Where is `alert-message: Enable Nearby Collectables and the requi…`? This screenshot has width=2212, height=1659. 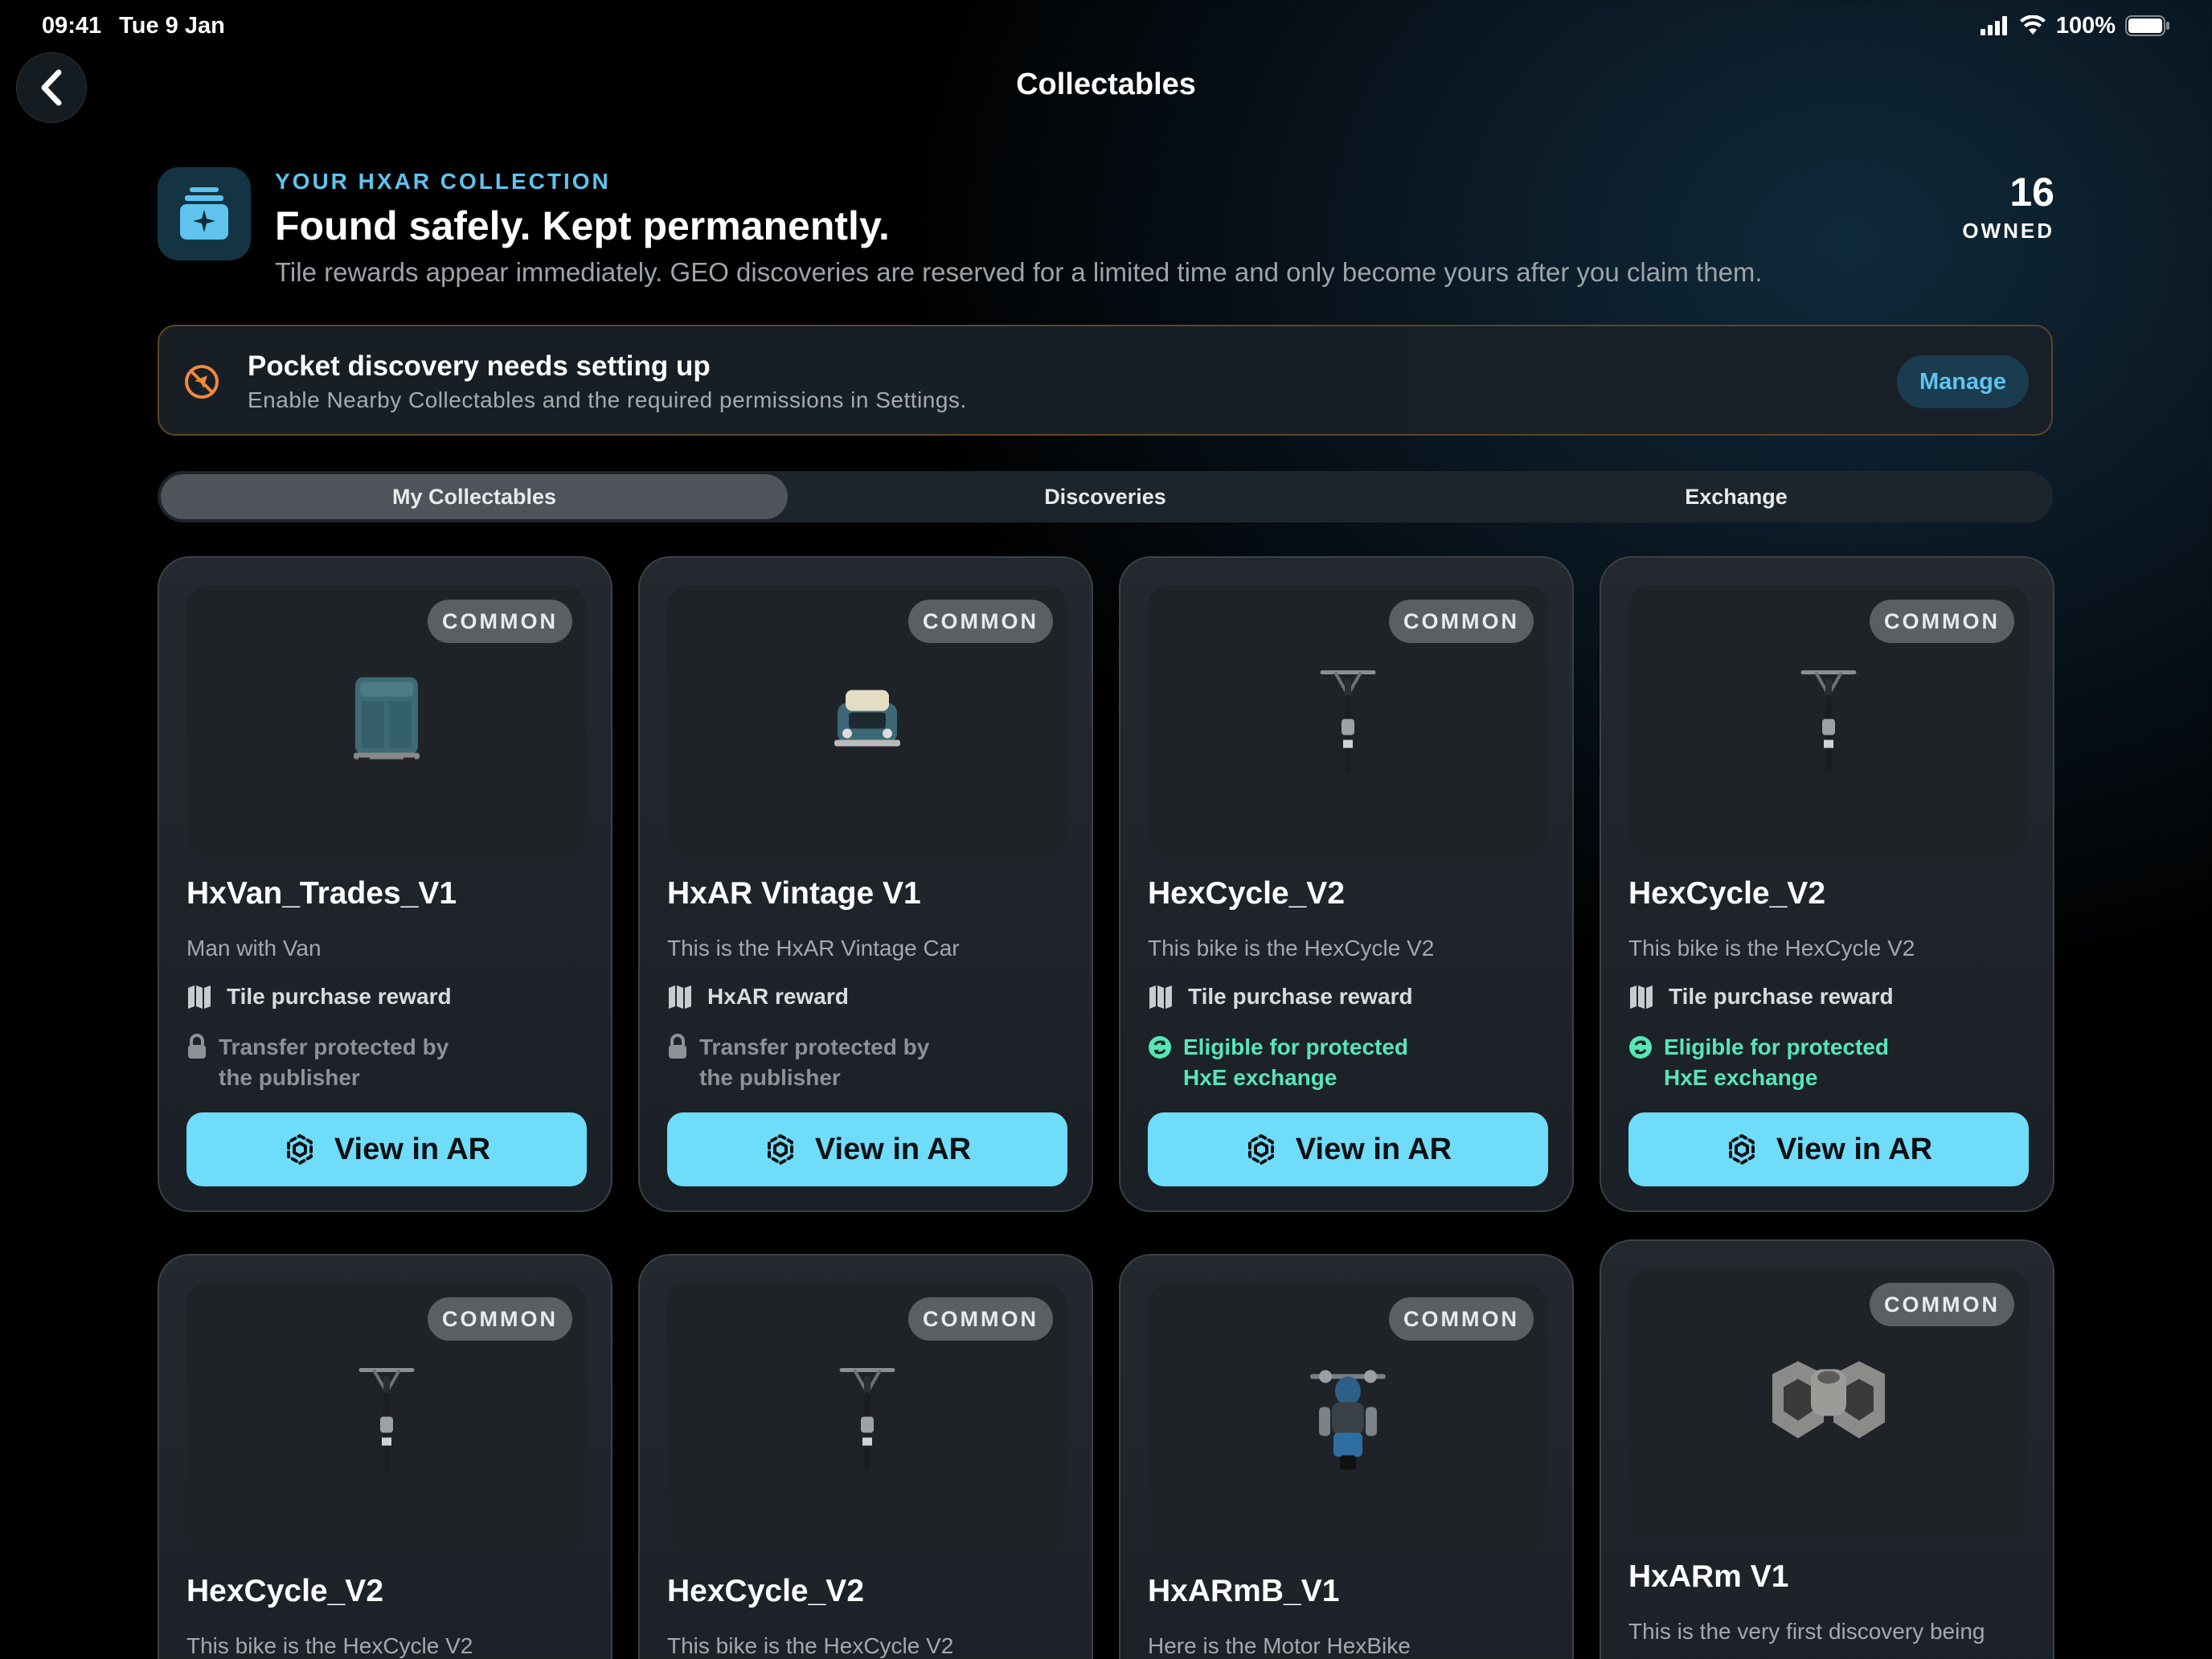
alert-message: Enable Nearby Collectables and the requi… is located at coordinates (607, 399).